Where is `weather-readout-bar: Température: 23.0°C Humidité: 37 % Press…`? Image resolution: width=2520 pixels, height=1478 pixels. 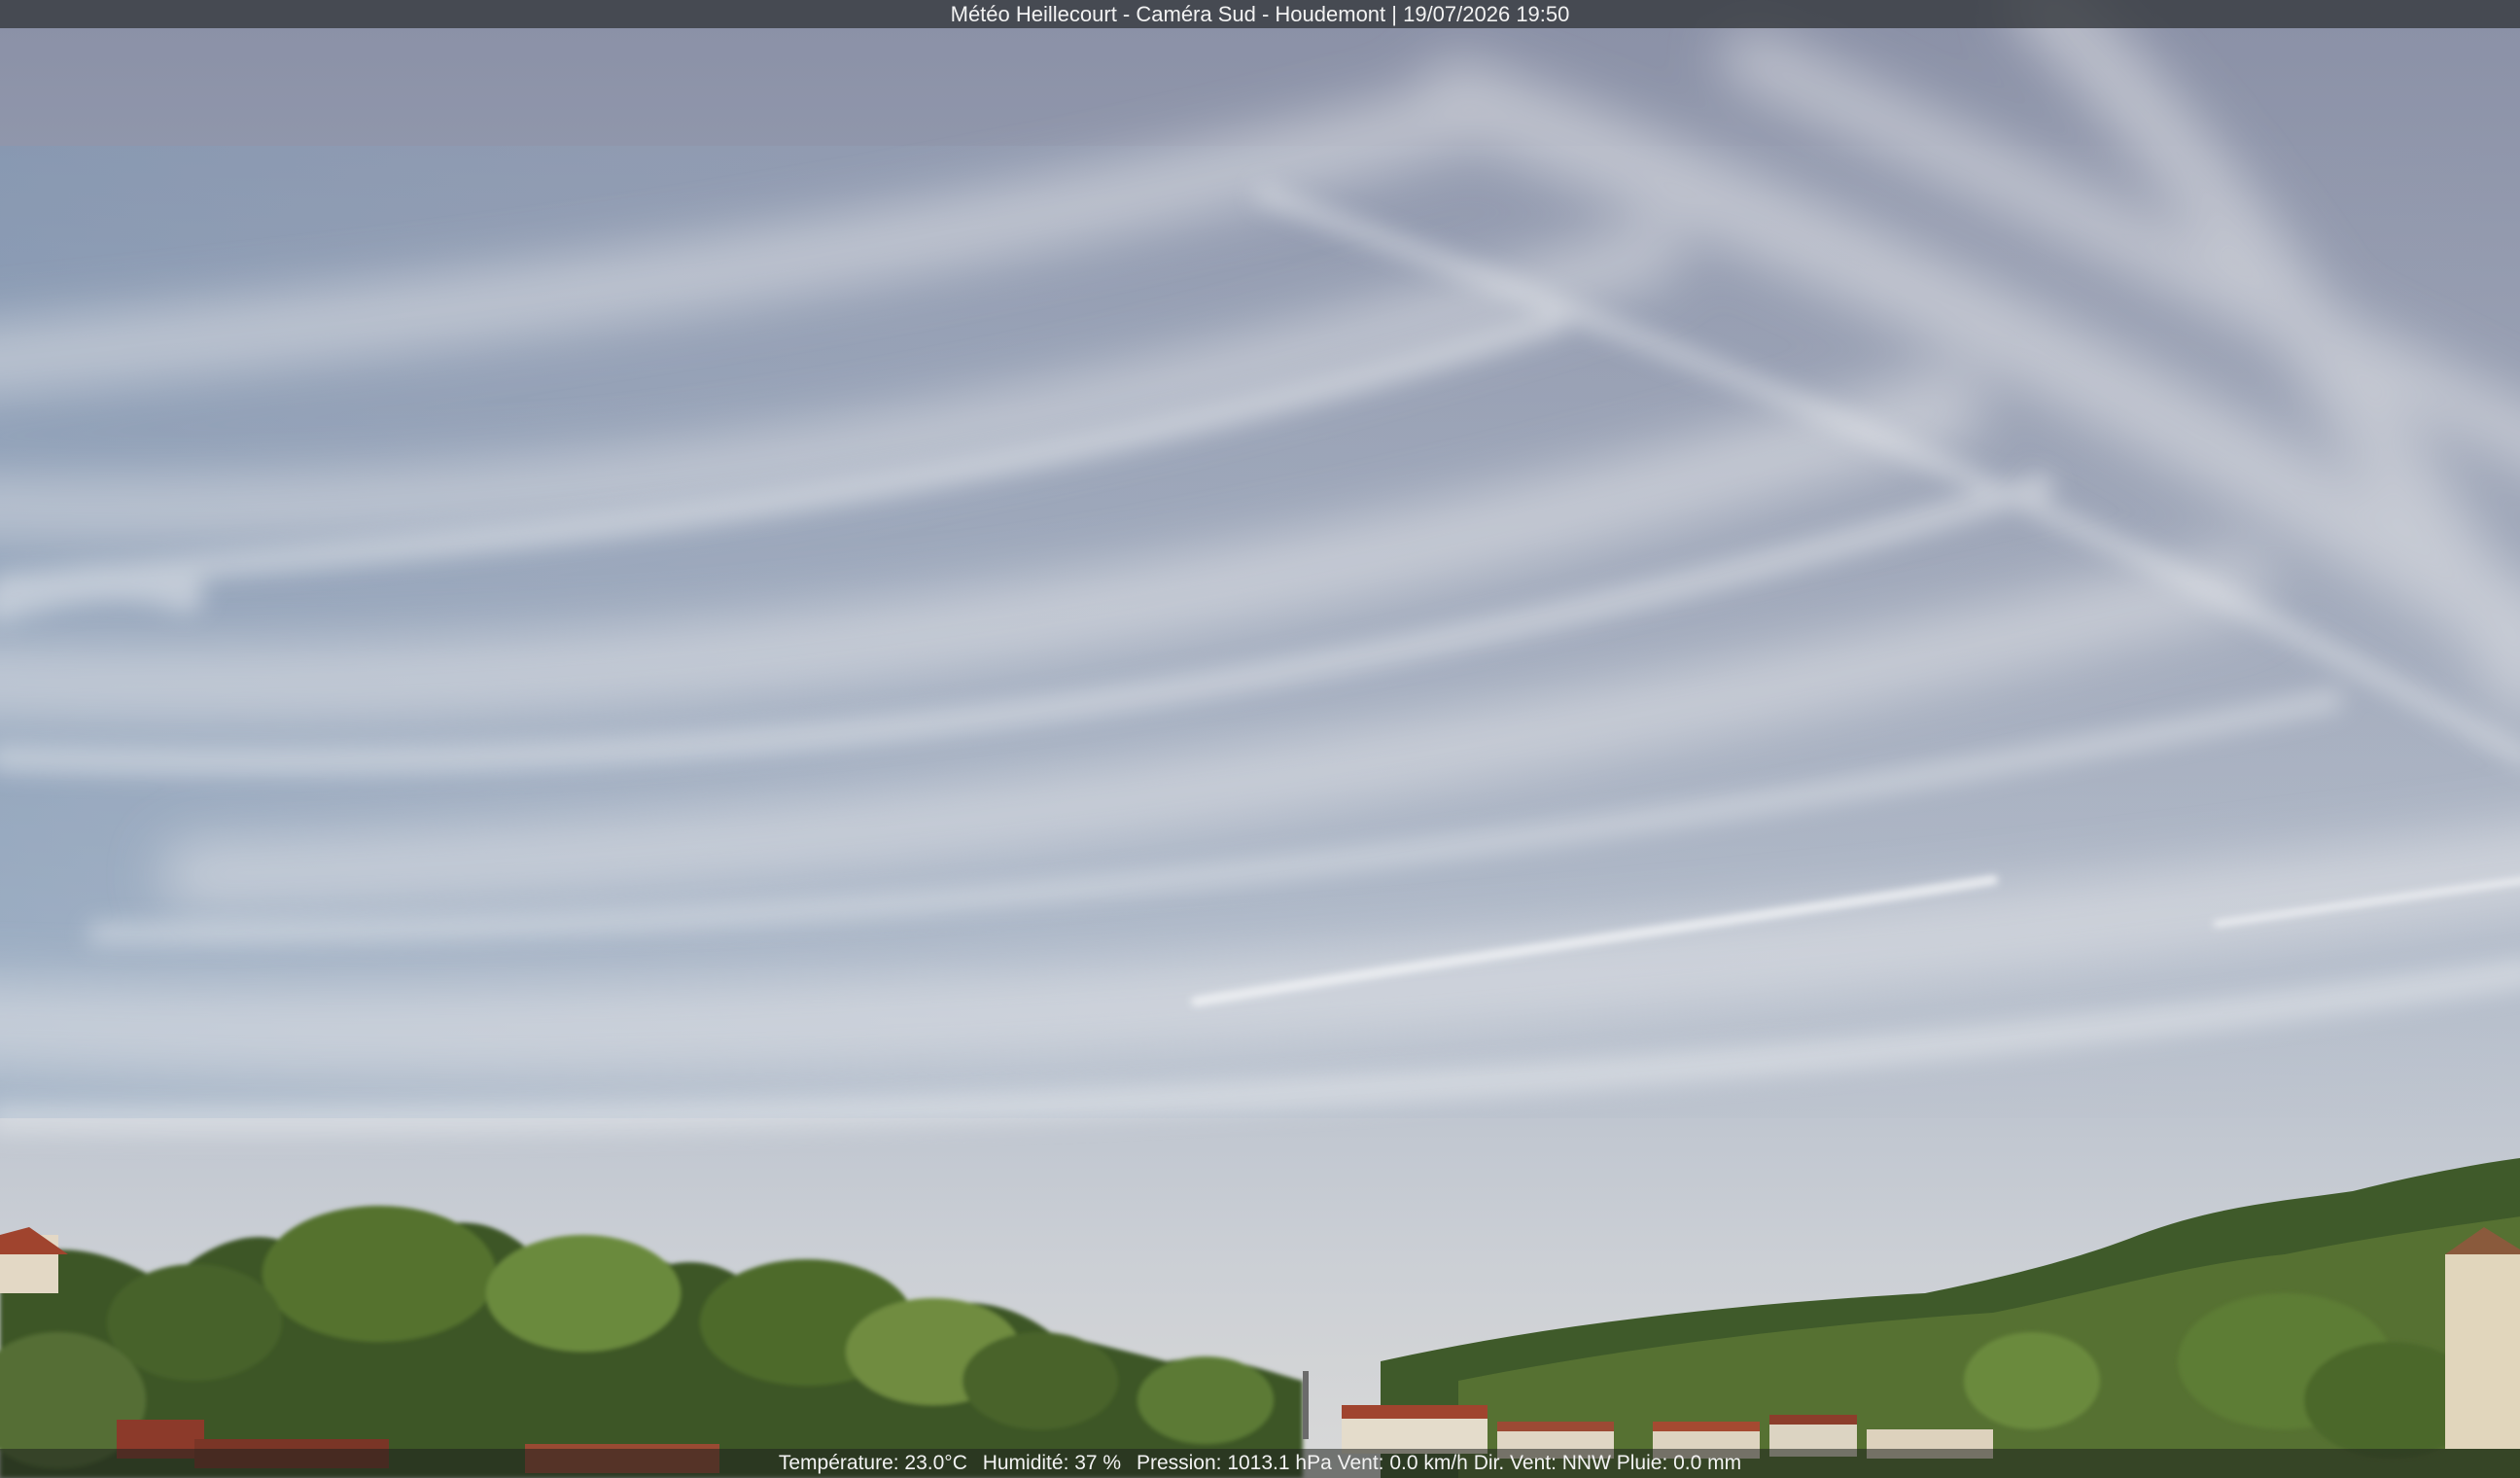 weather-readout-bar: Température: 23.0°C Humidité: 37 % Press… is located at coordinates (1260, 1463).